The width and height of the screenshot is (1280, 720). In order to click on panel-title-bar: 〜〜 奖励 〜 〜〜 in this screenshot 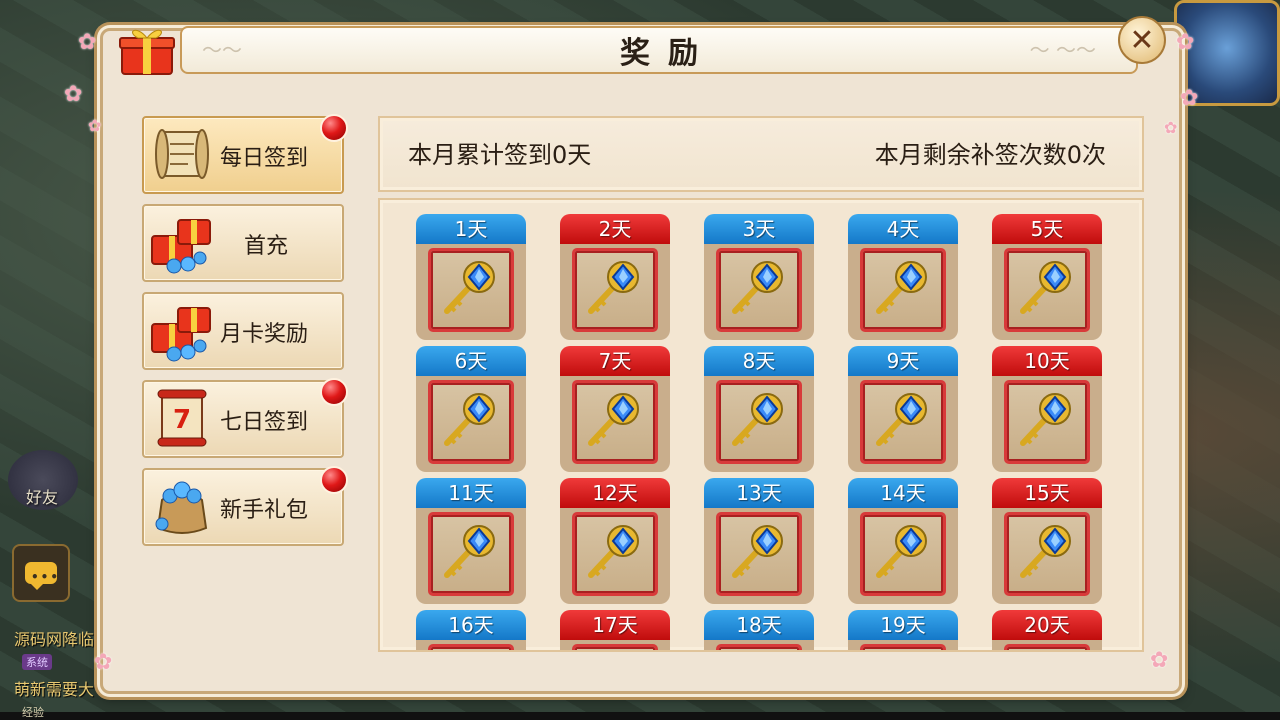, I will do `click(659, 50)`.